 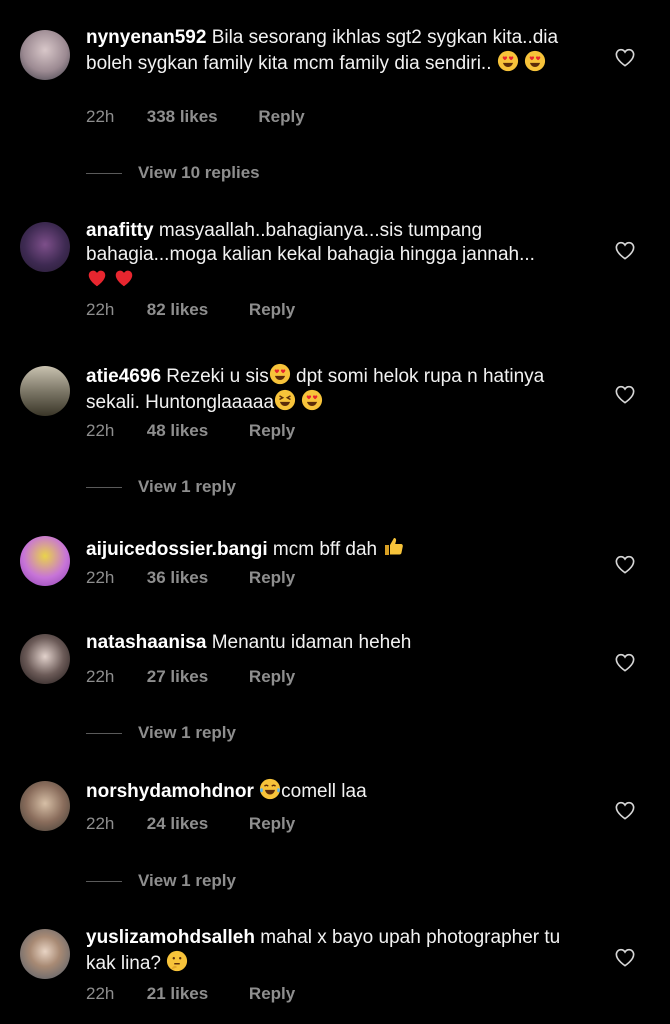 What do you see at coordinates (177, 549) in the screenshot?
I see `username: aijuicedossier.bangi` at bounding box center [177, 549].